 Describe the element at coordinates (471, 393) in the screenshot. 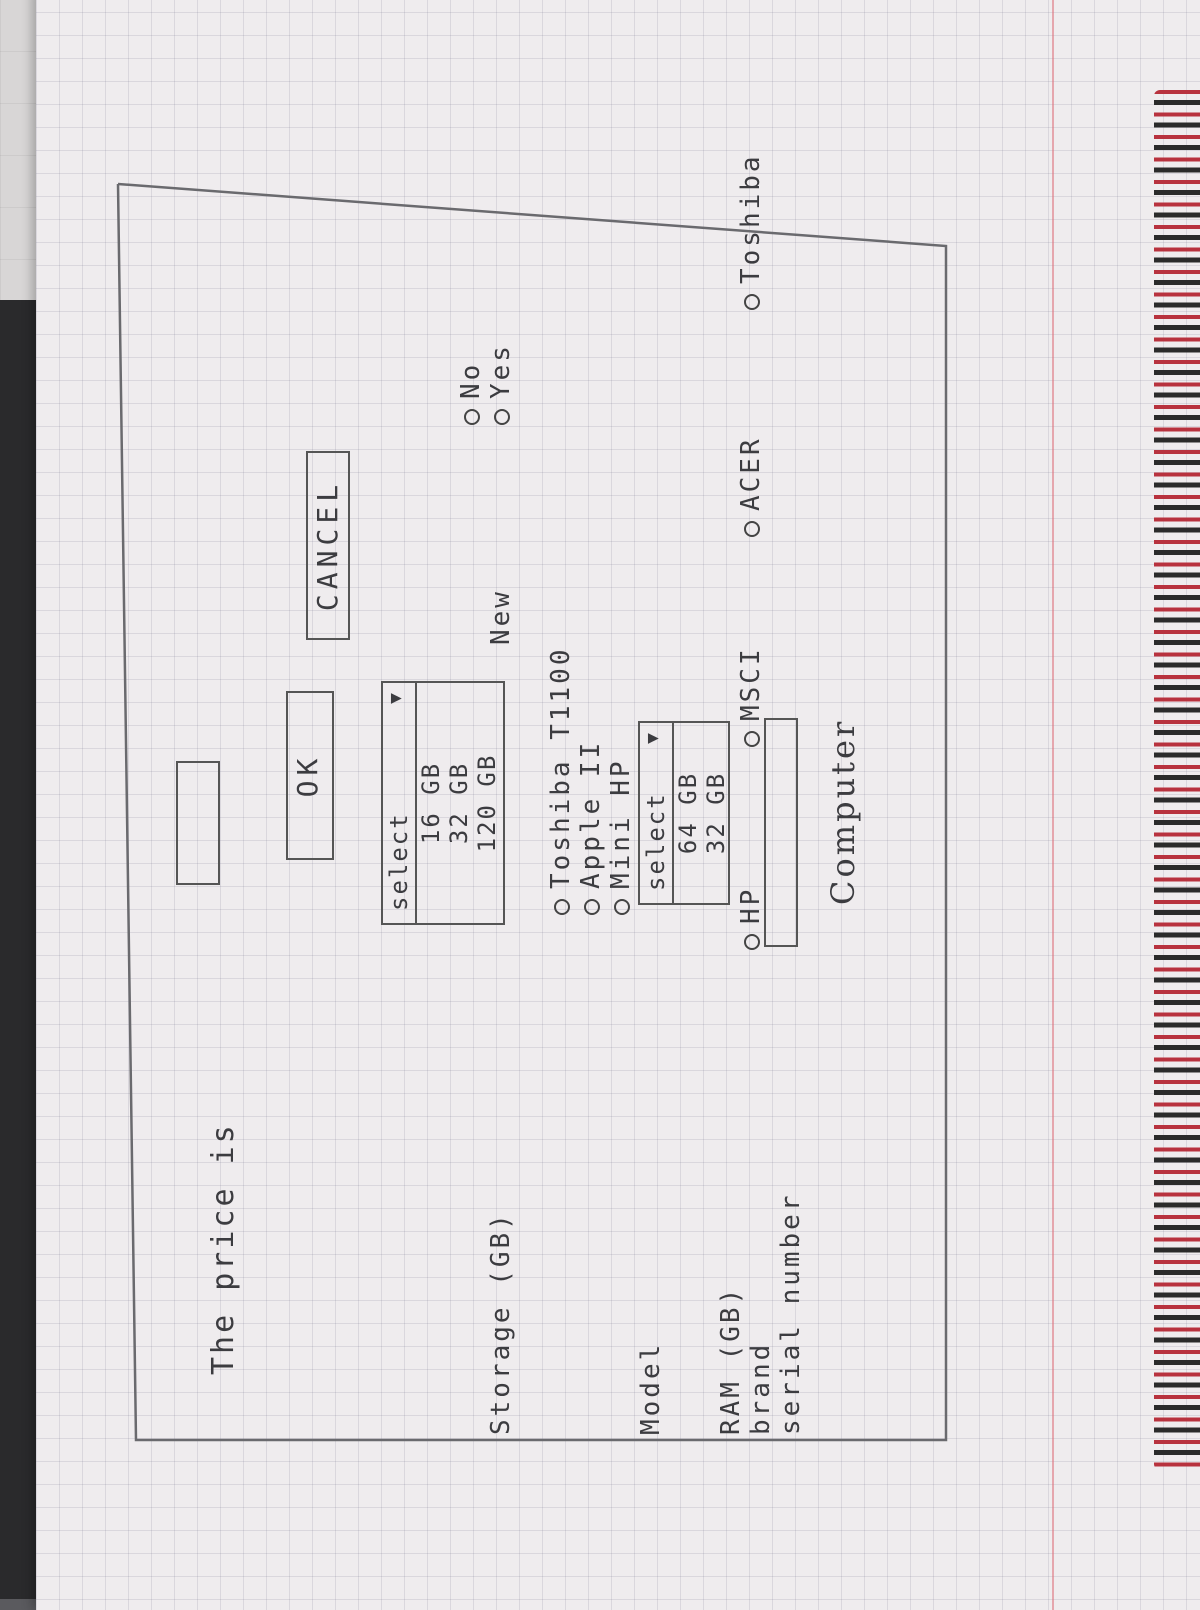

I see `new-option-no: No` at that location.